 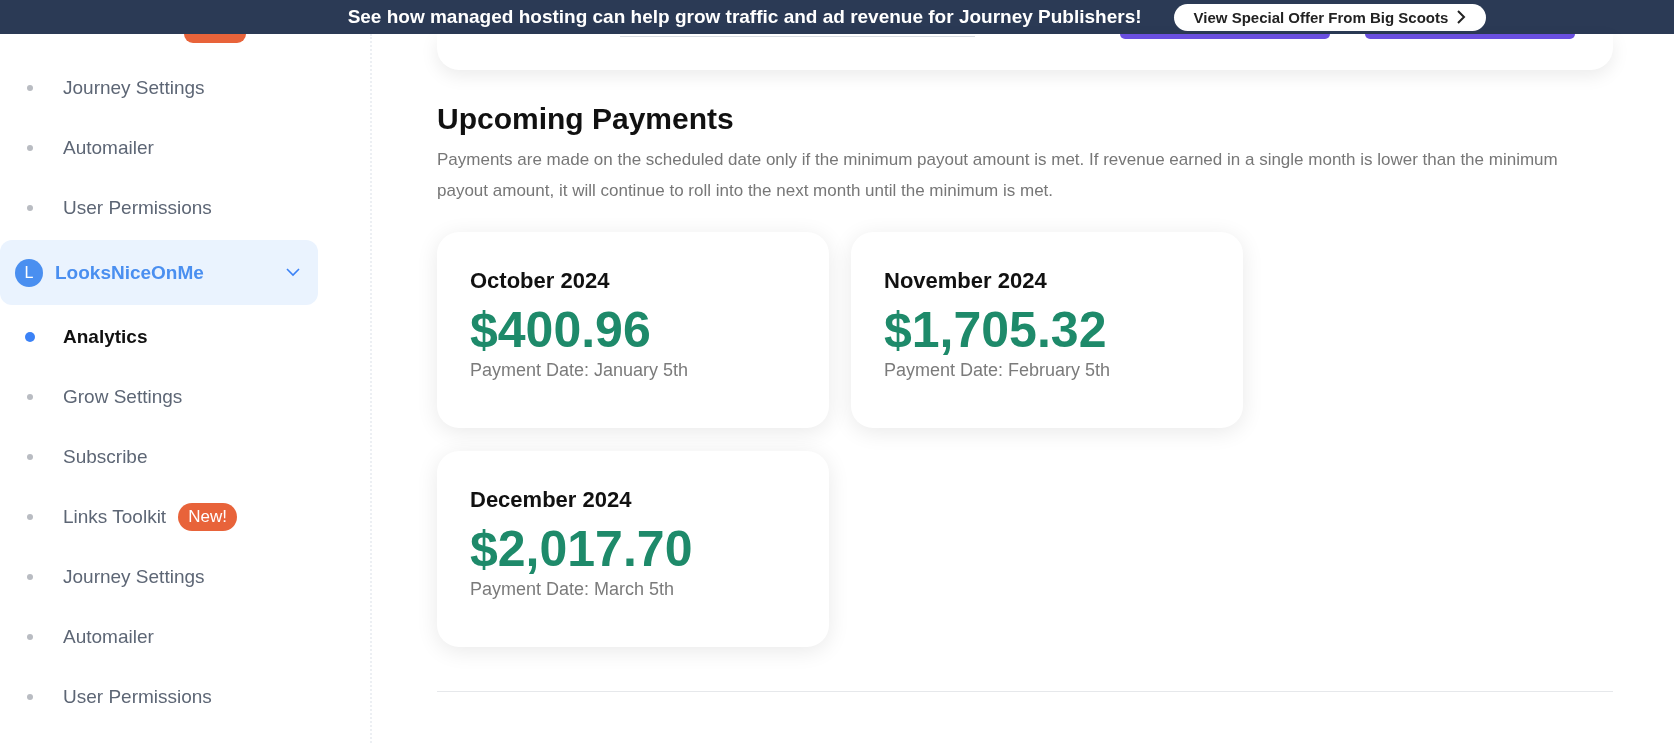 I want to click on payment-date: Payment Date: January 5th, so click(x=580, y=370).